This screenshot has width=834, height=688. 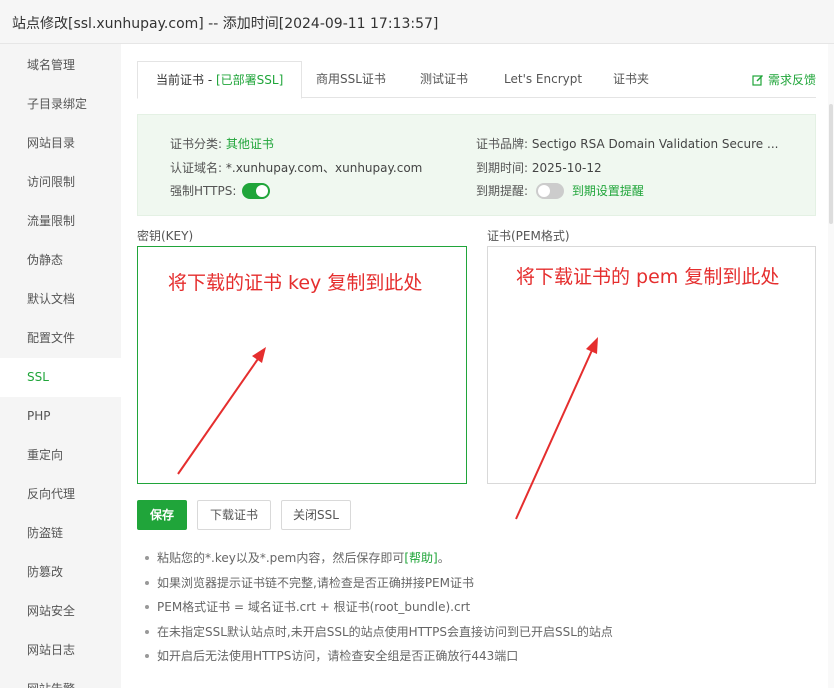 I want to click on sidebar-item-config: 配置文件, so click(x=60, y=338).